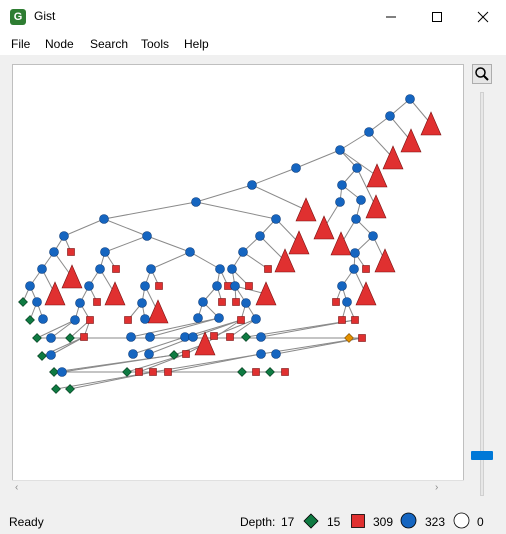  What do you see at coordinates (461, 520) in the screenshot?
I see `open-circle-icon` at bounding box center [461, 520].